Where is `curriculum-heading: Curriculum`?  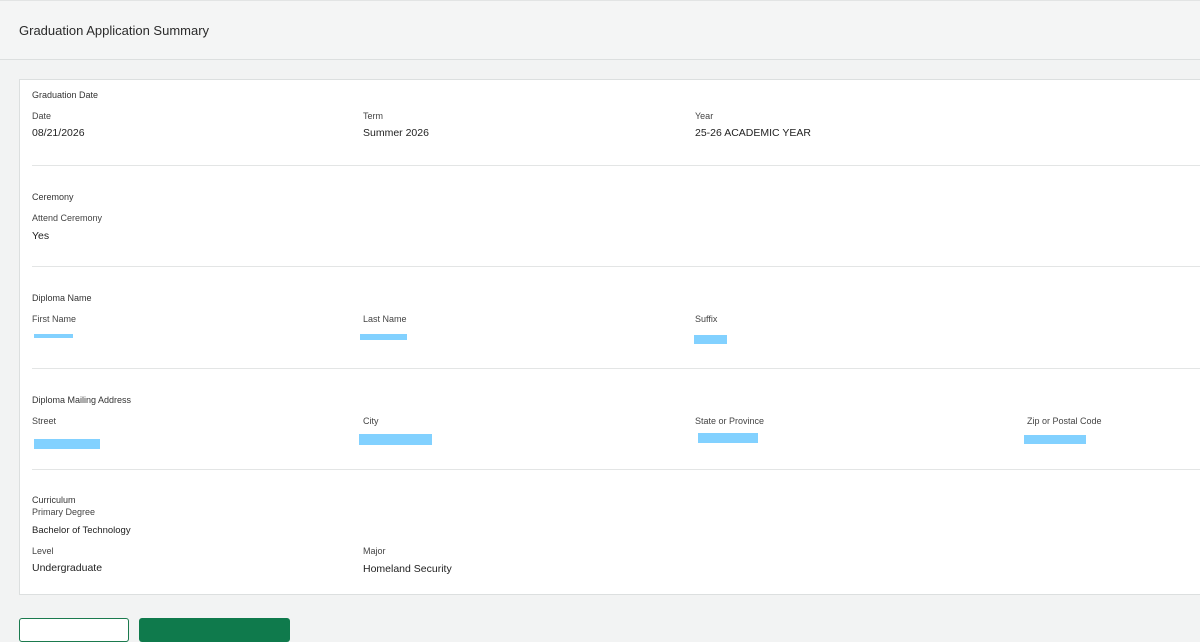 curriculum-heading: Curriculum is located at coordinates (54, 500).